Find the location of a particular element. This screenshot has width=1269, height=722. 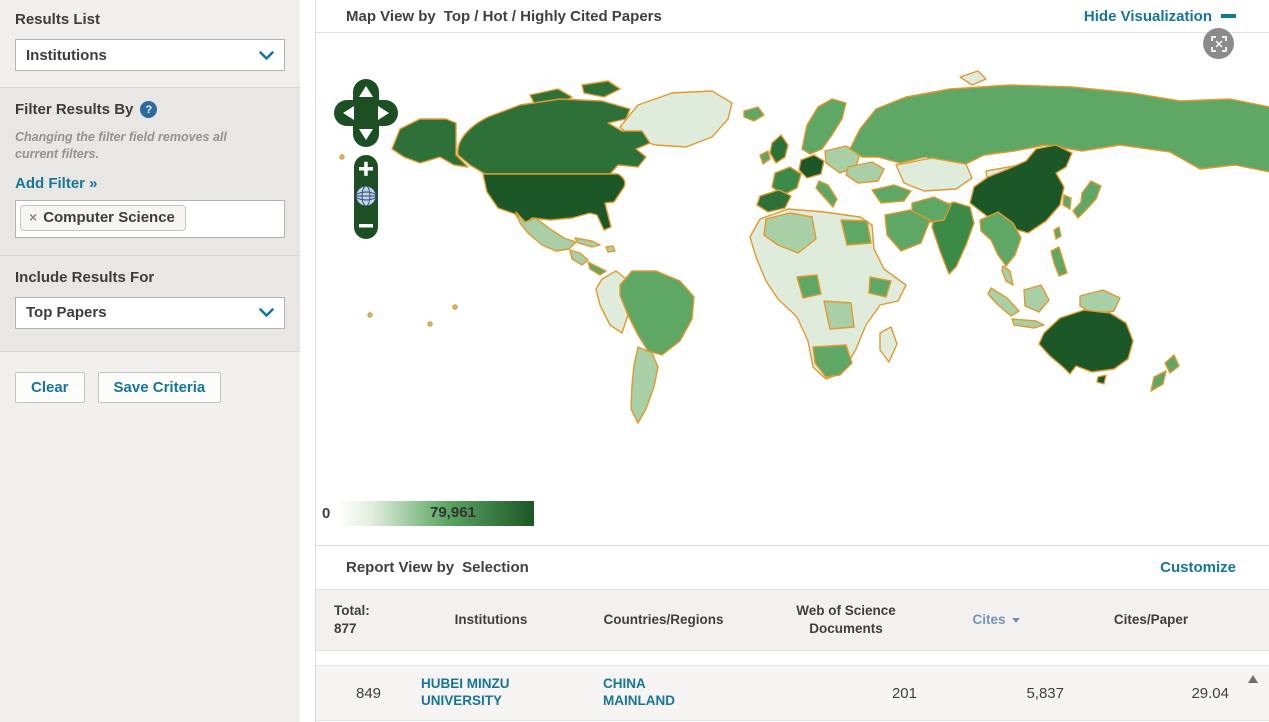

help-icon: ? is located at coordinates (149, 109).